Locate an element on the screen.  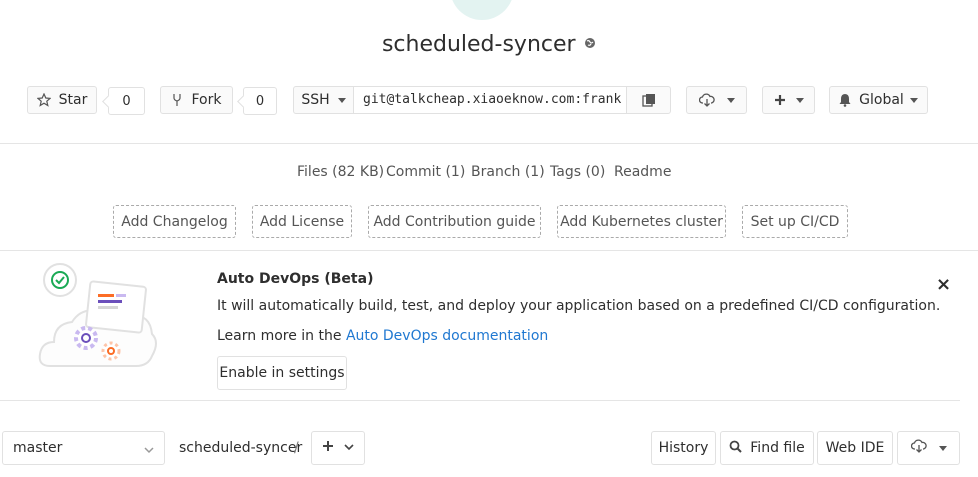
project-avatar is located at coordinates (482, 10).